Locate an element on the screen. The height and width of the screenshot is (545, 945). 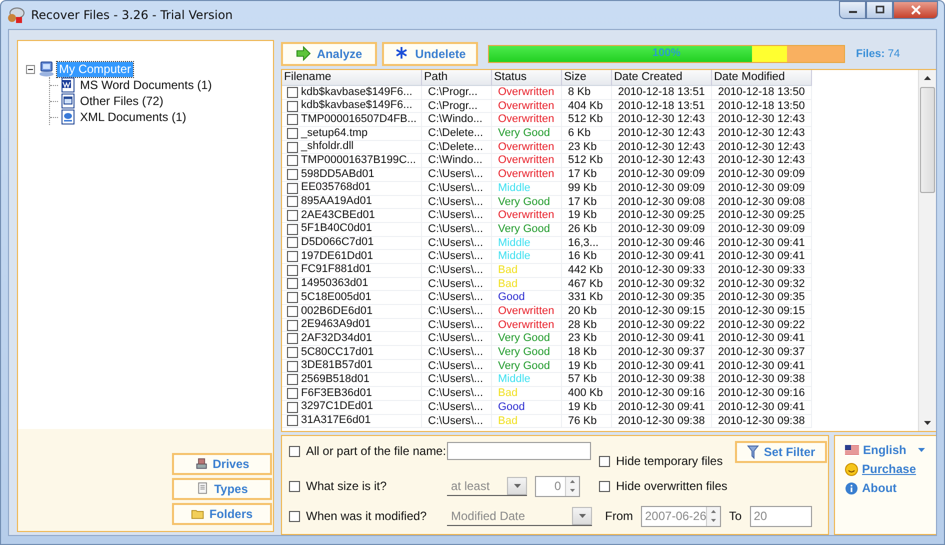
maximize-button is located at coordinates (879, 10).